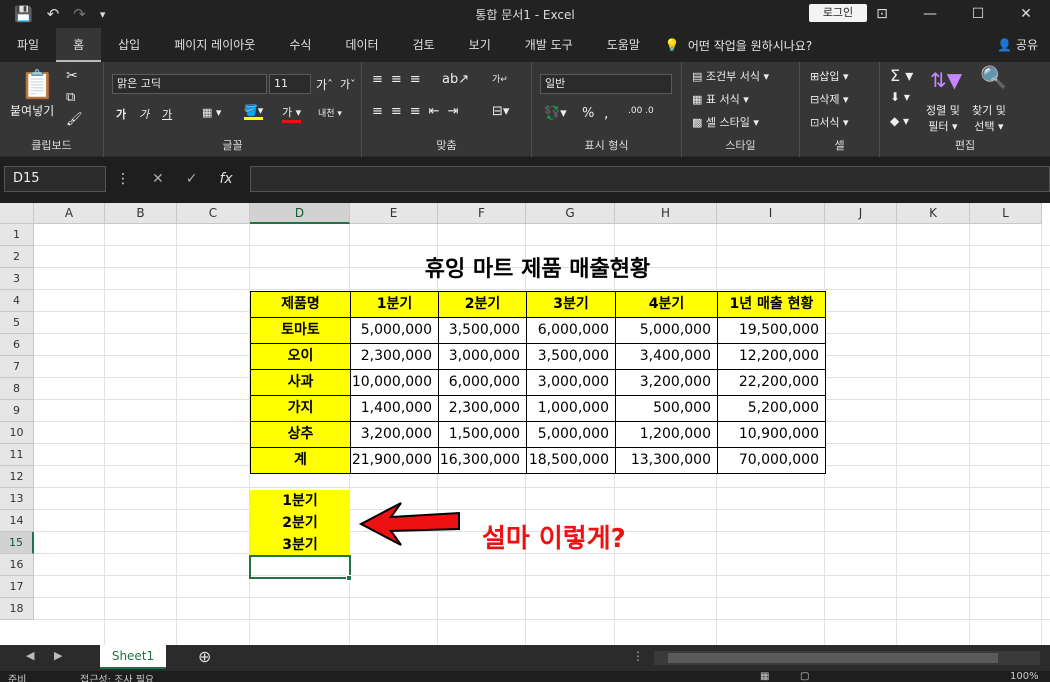 The height and width of the screenshot is (682, 1050). Describe the element at coordinates (424, 45) in the screenshot. I see `tab-review: 검토` at that location.